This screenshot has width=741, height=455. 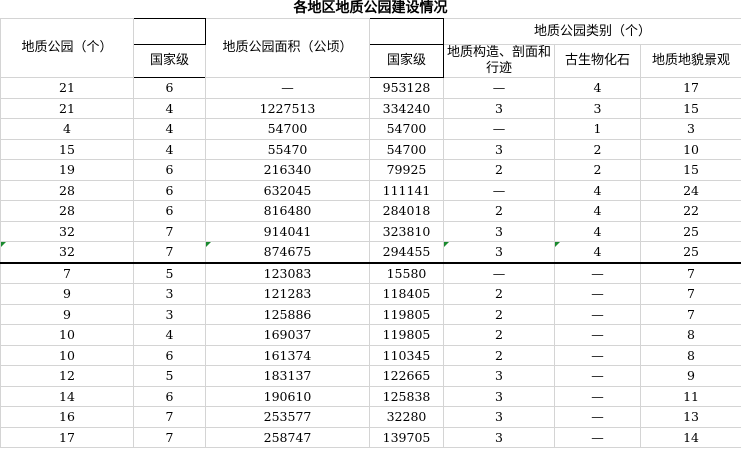 What do you see at coordinates (287, 252) in the screenshot?
I see `table-cell: 874675` at bounding box center [287, 252].